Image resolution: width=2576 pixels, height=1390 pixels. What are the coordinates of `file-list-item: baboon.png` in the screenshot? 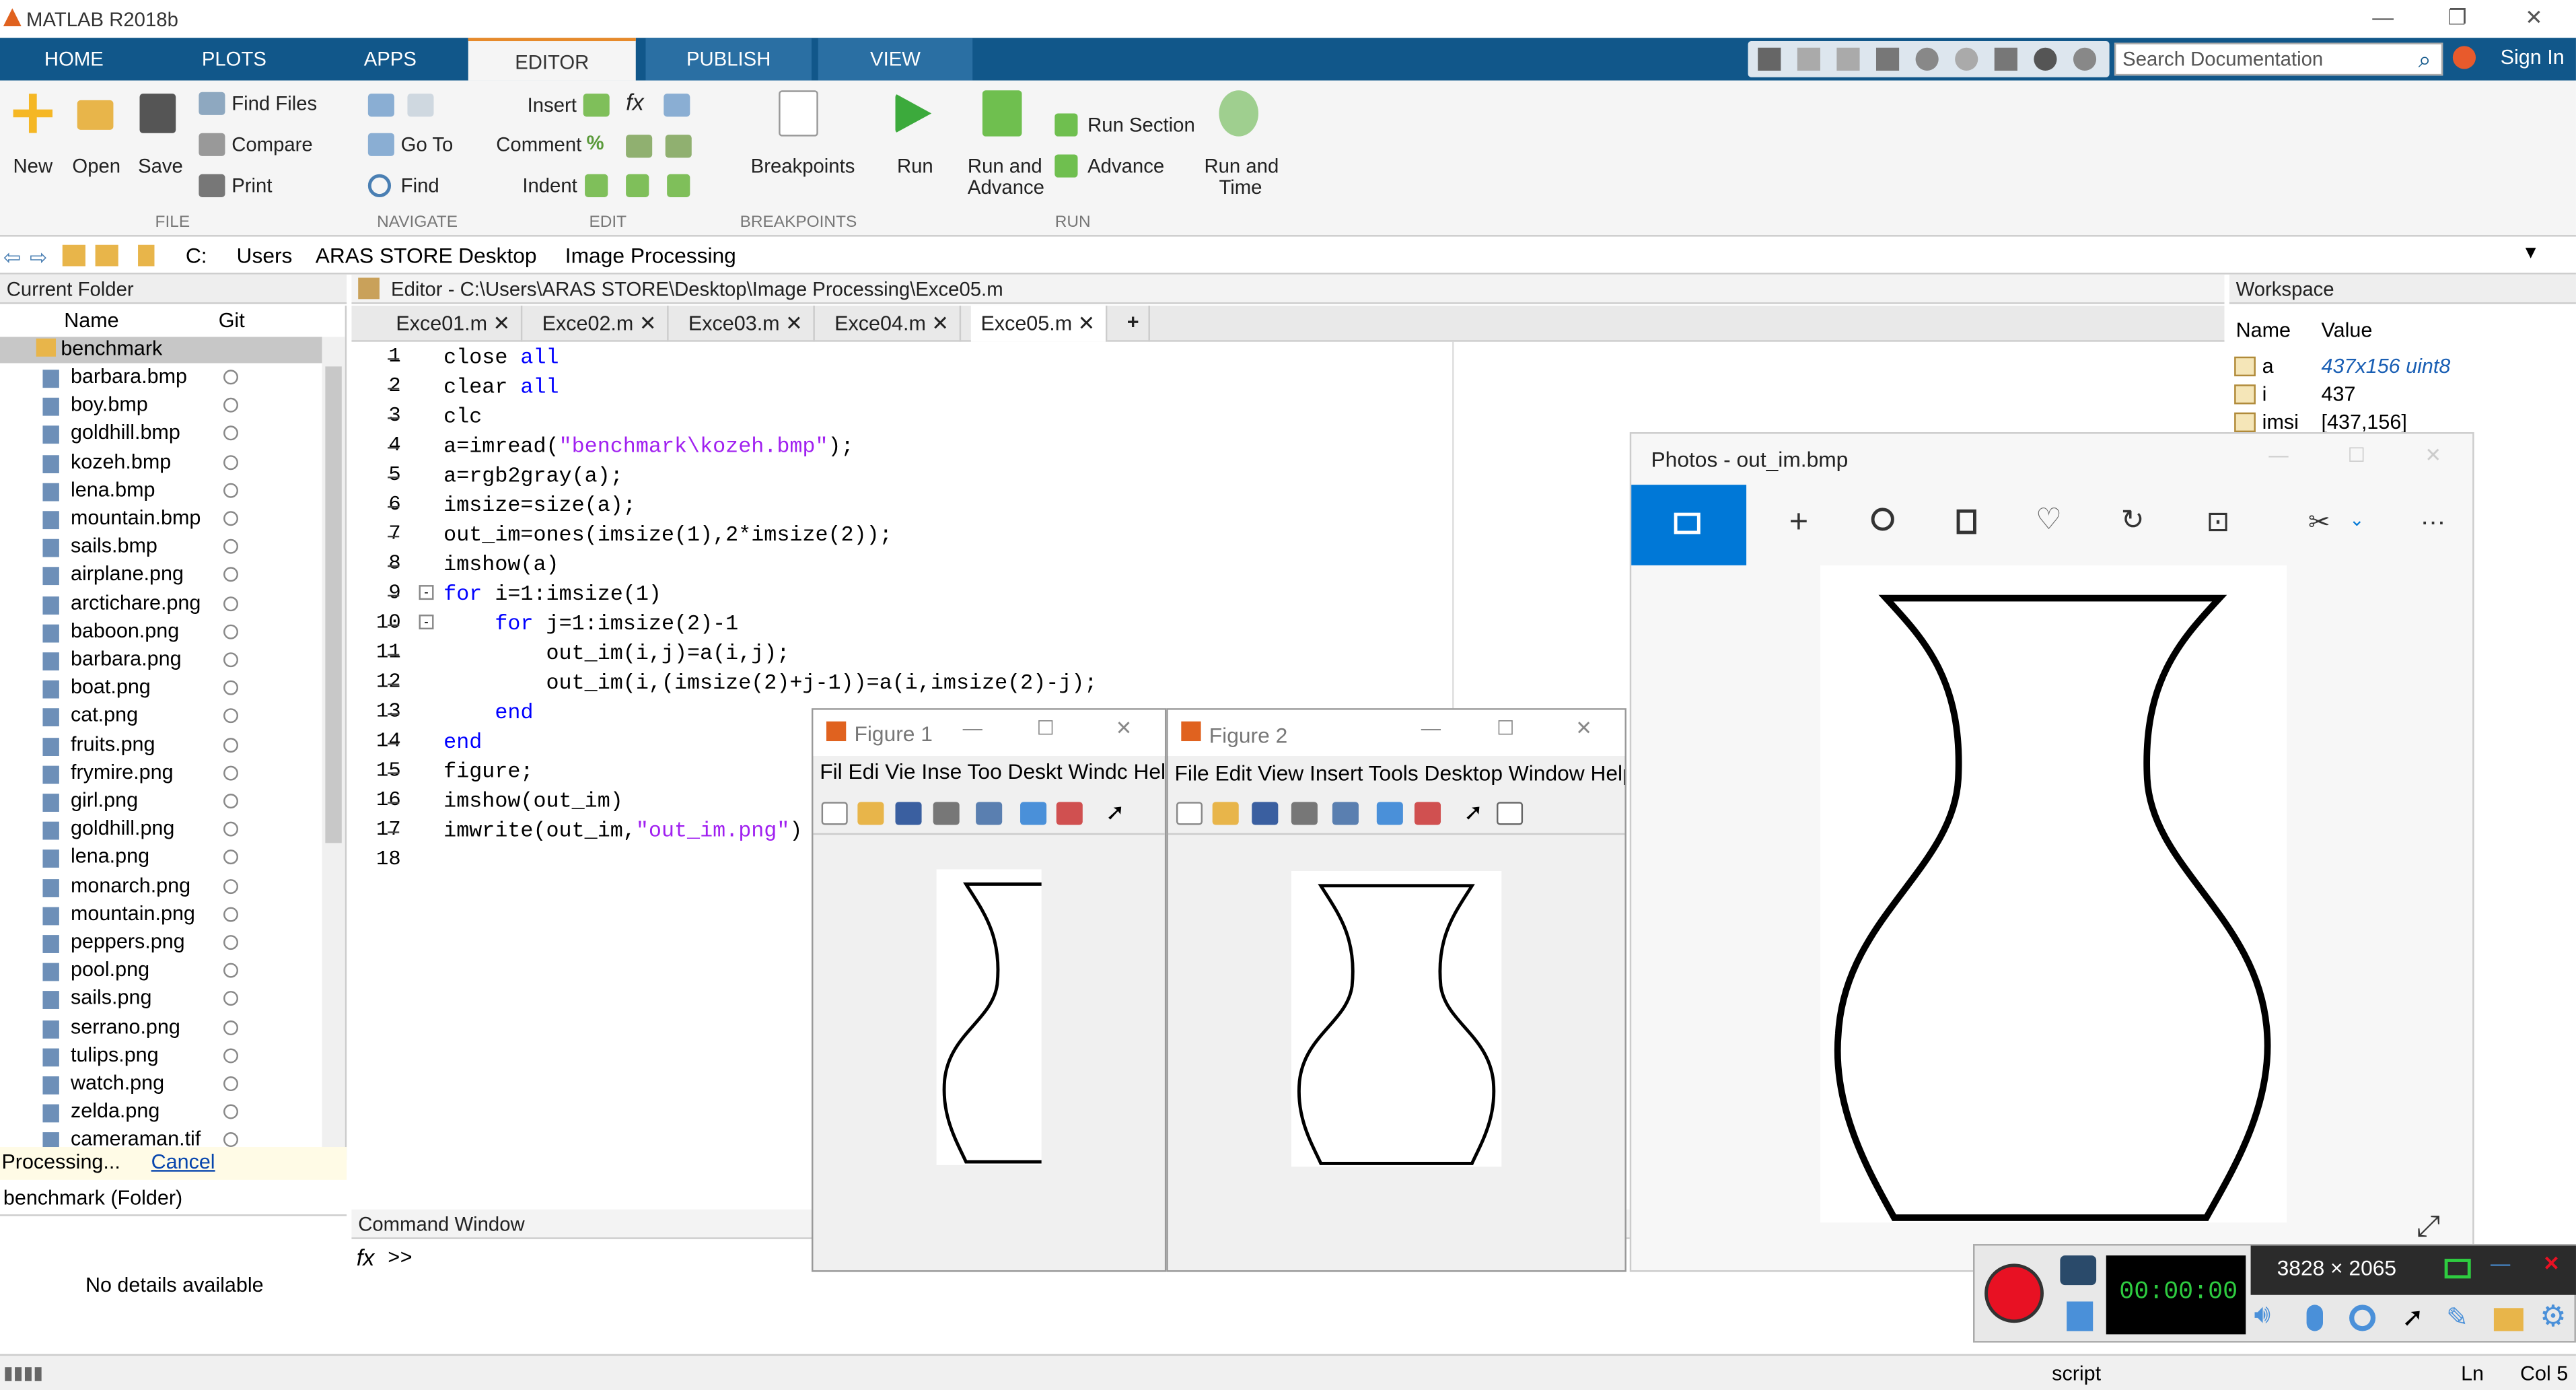 It's located at (125, 631).